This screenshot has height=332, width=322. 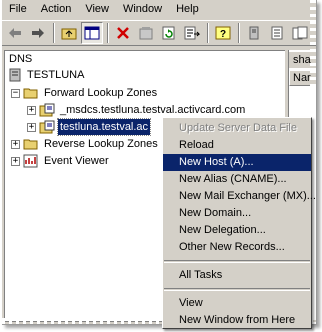 I want to click on tree-node-server: TESTLUNA, so click(x=47, y=75).